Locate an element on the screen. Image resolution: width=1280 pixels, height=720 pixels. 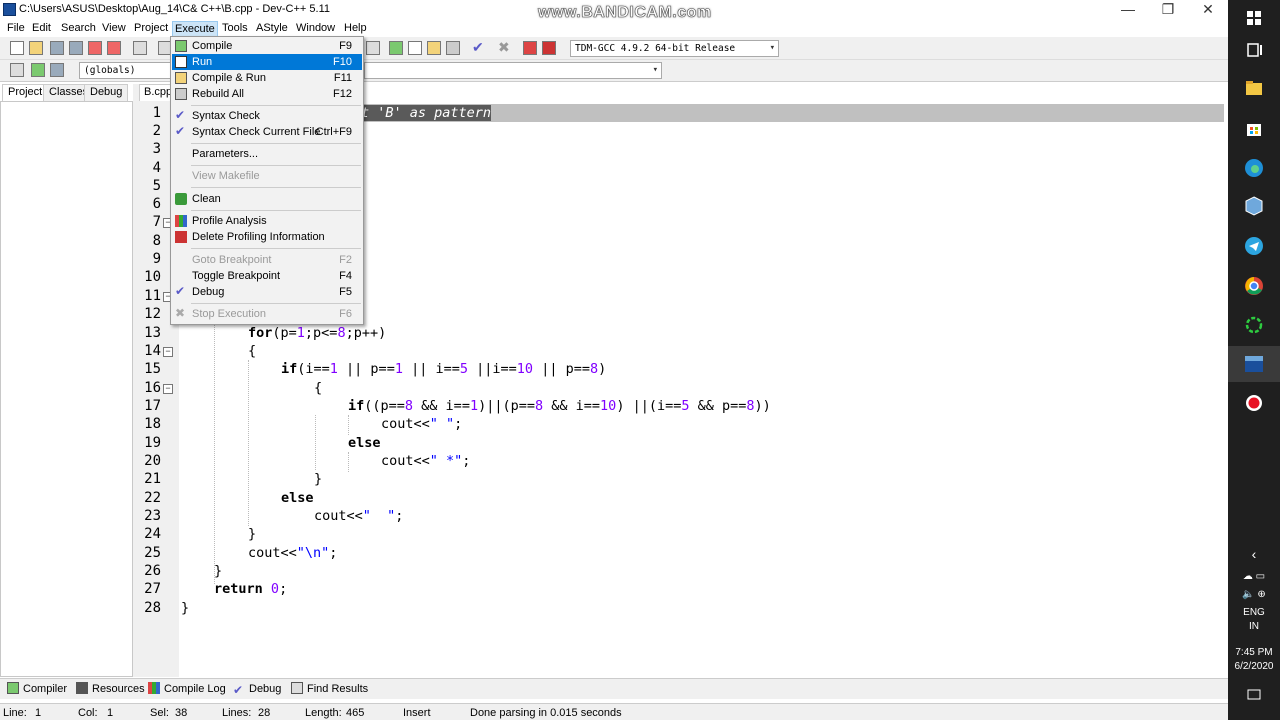
menu-item-shortcut: F10 is located at coordinates (342, 62).